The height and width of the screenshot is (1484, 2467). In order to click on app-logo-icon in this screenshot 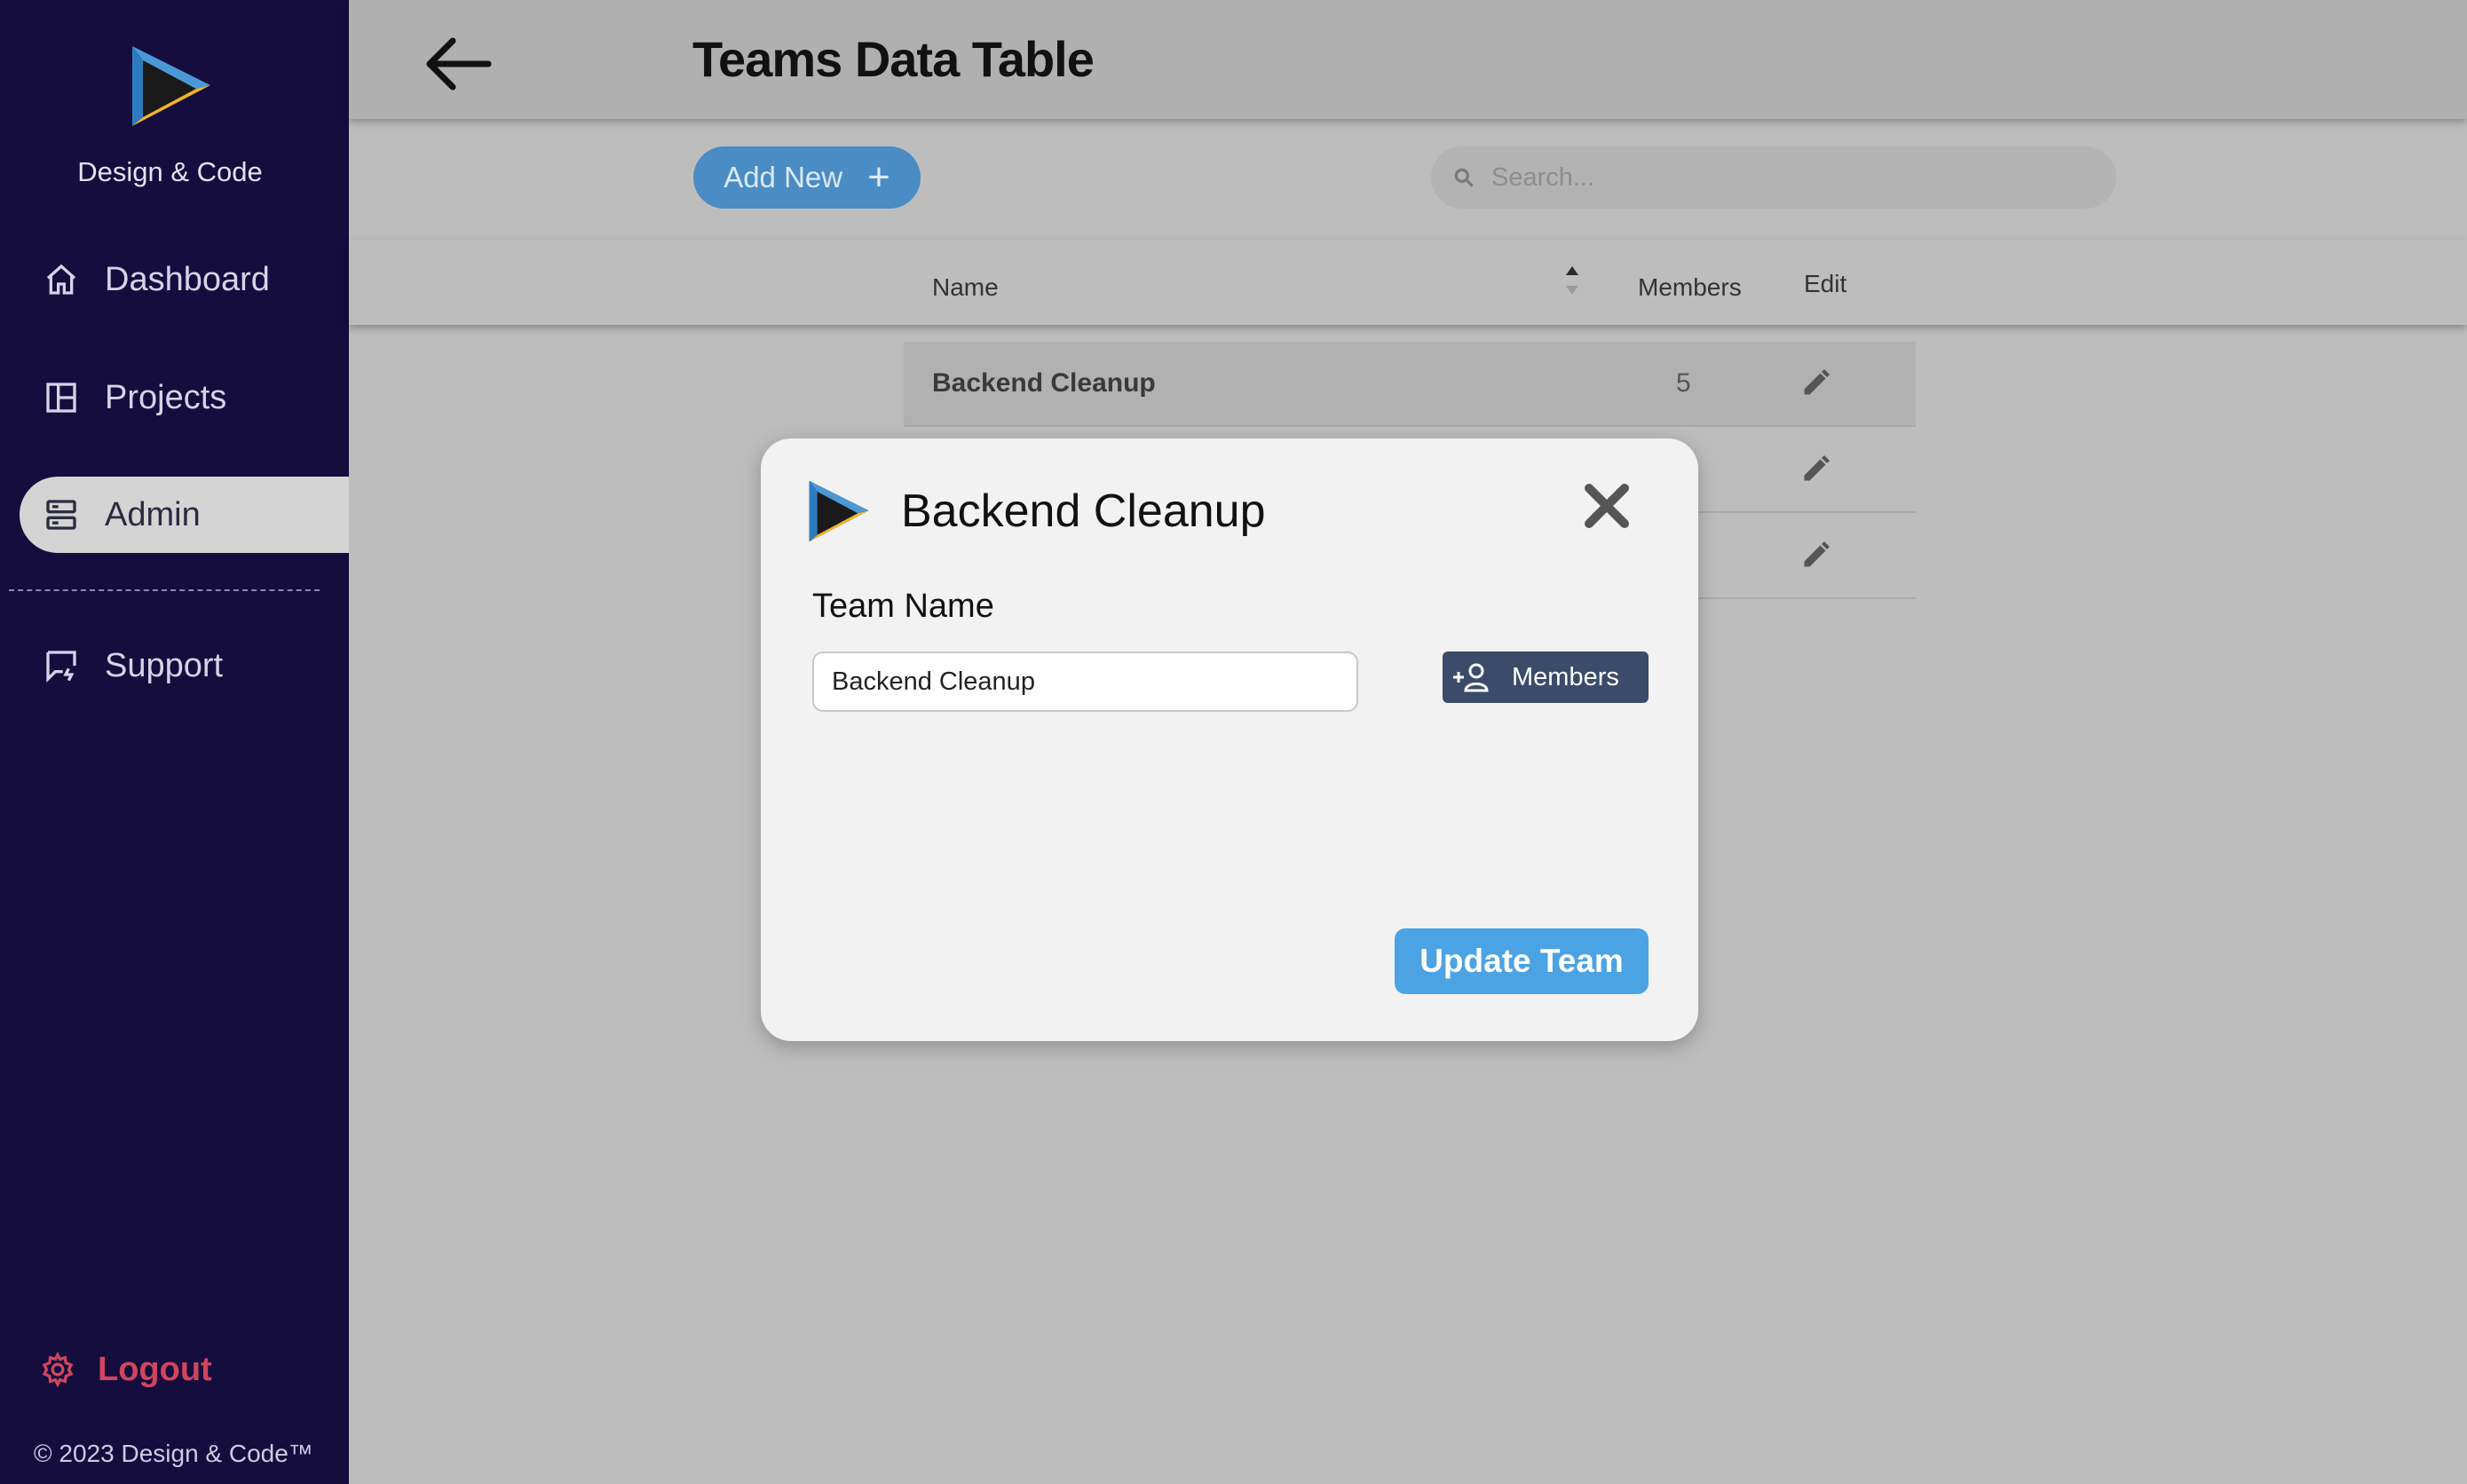, I will do `click(171, 86)`.